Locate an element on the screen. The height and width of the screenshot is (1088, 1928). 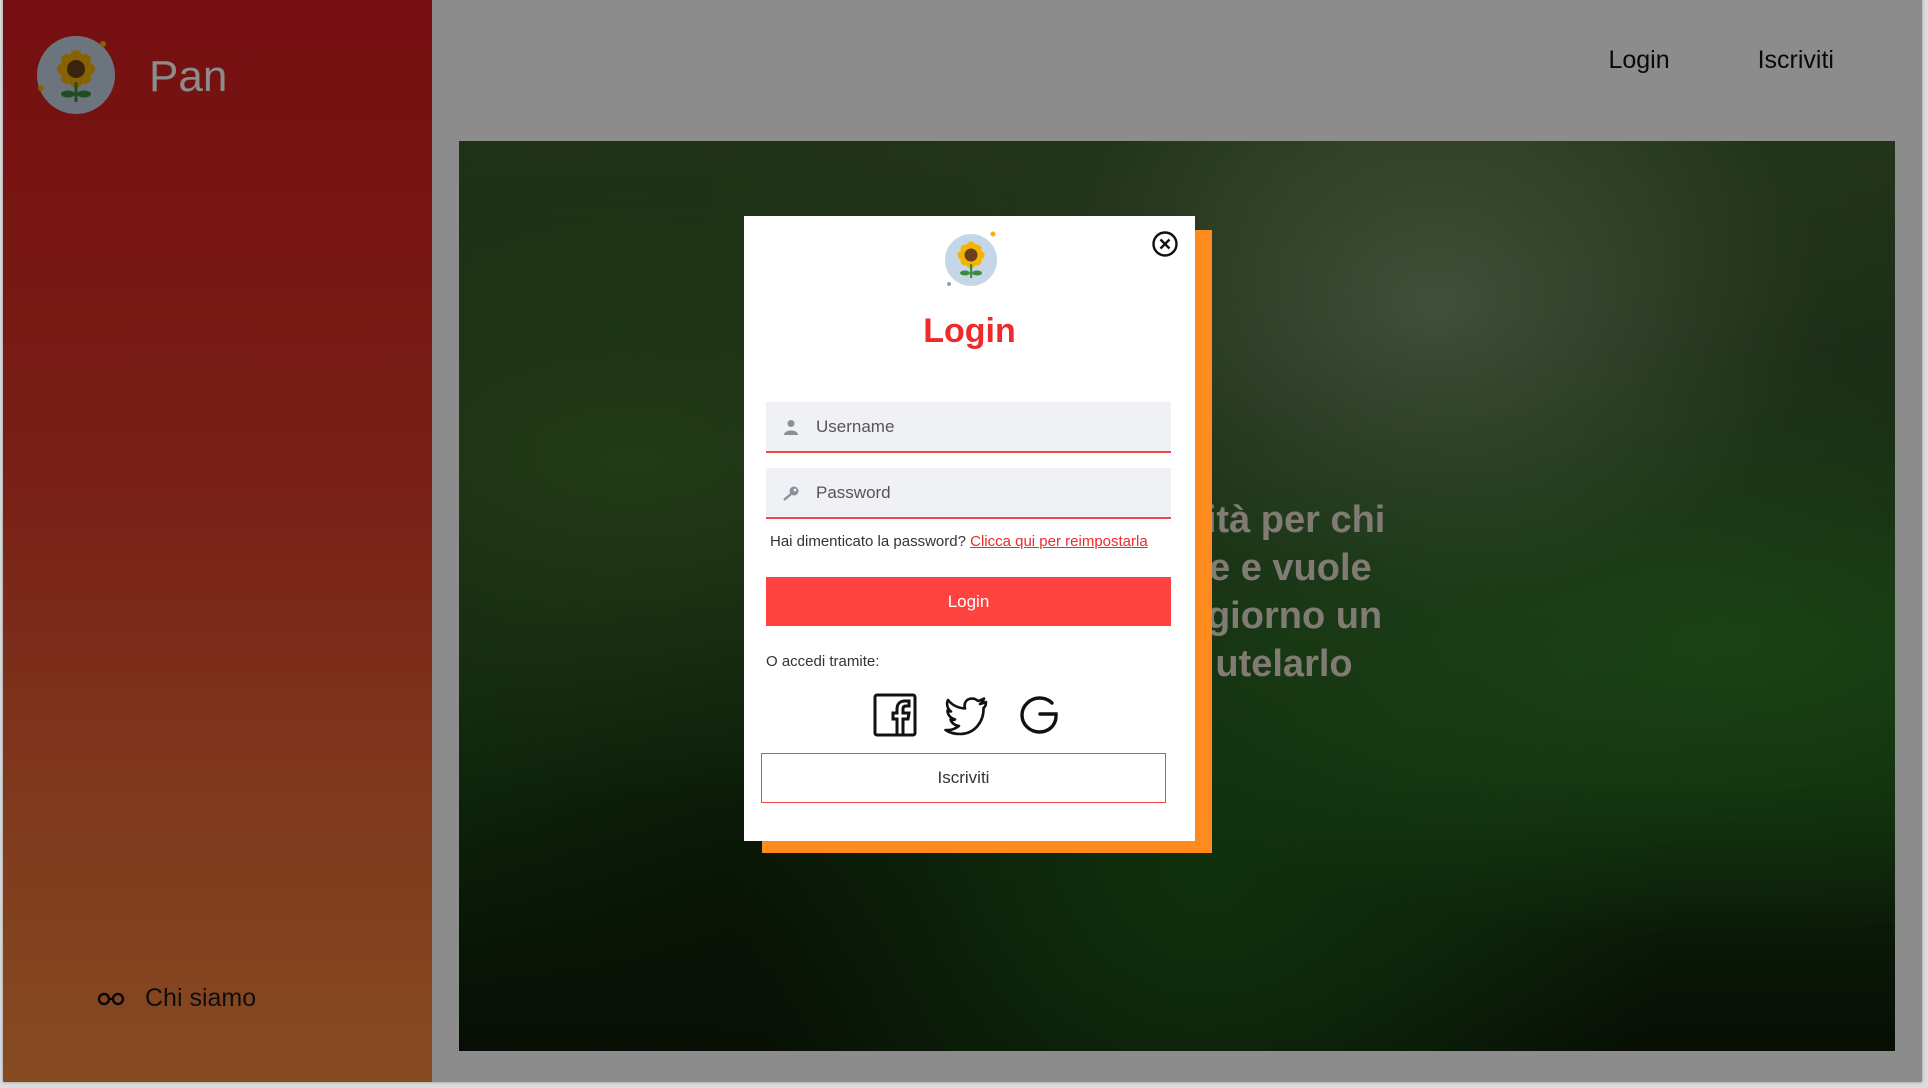
user-icon is located at coordinates (791, 427).